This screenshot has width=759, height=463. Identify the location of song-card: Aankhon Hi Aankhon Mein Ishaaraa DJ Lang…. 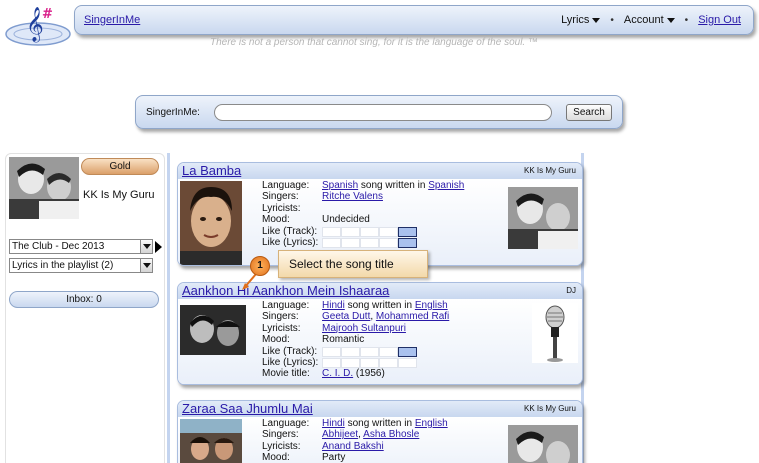
(380, 333).